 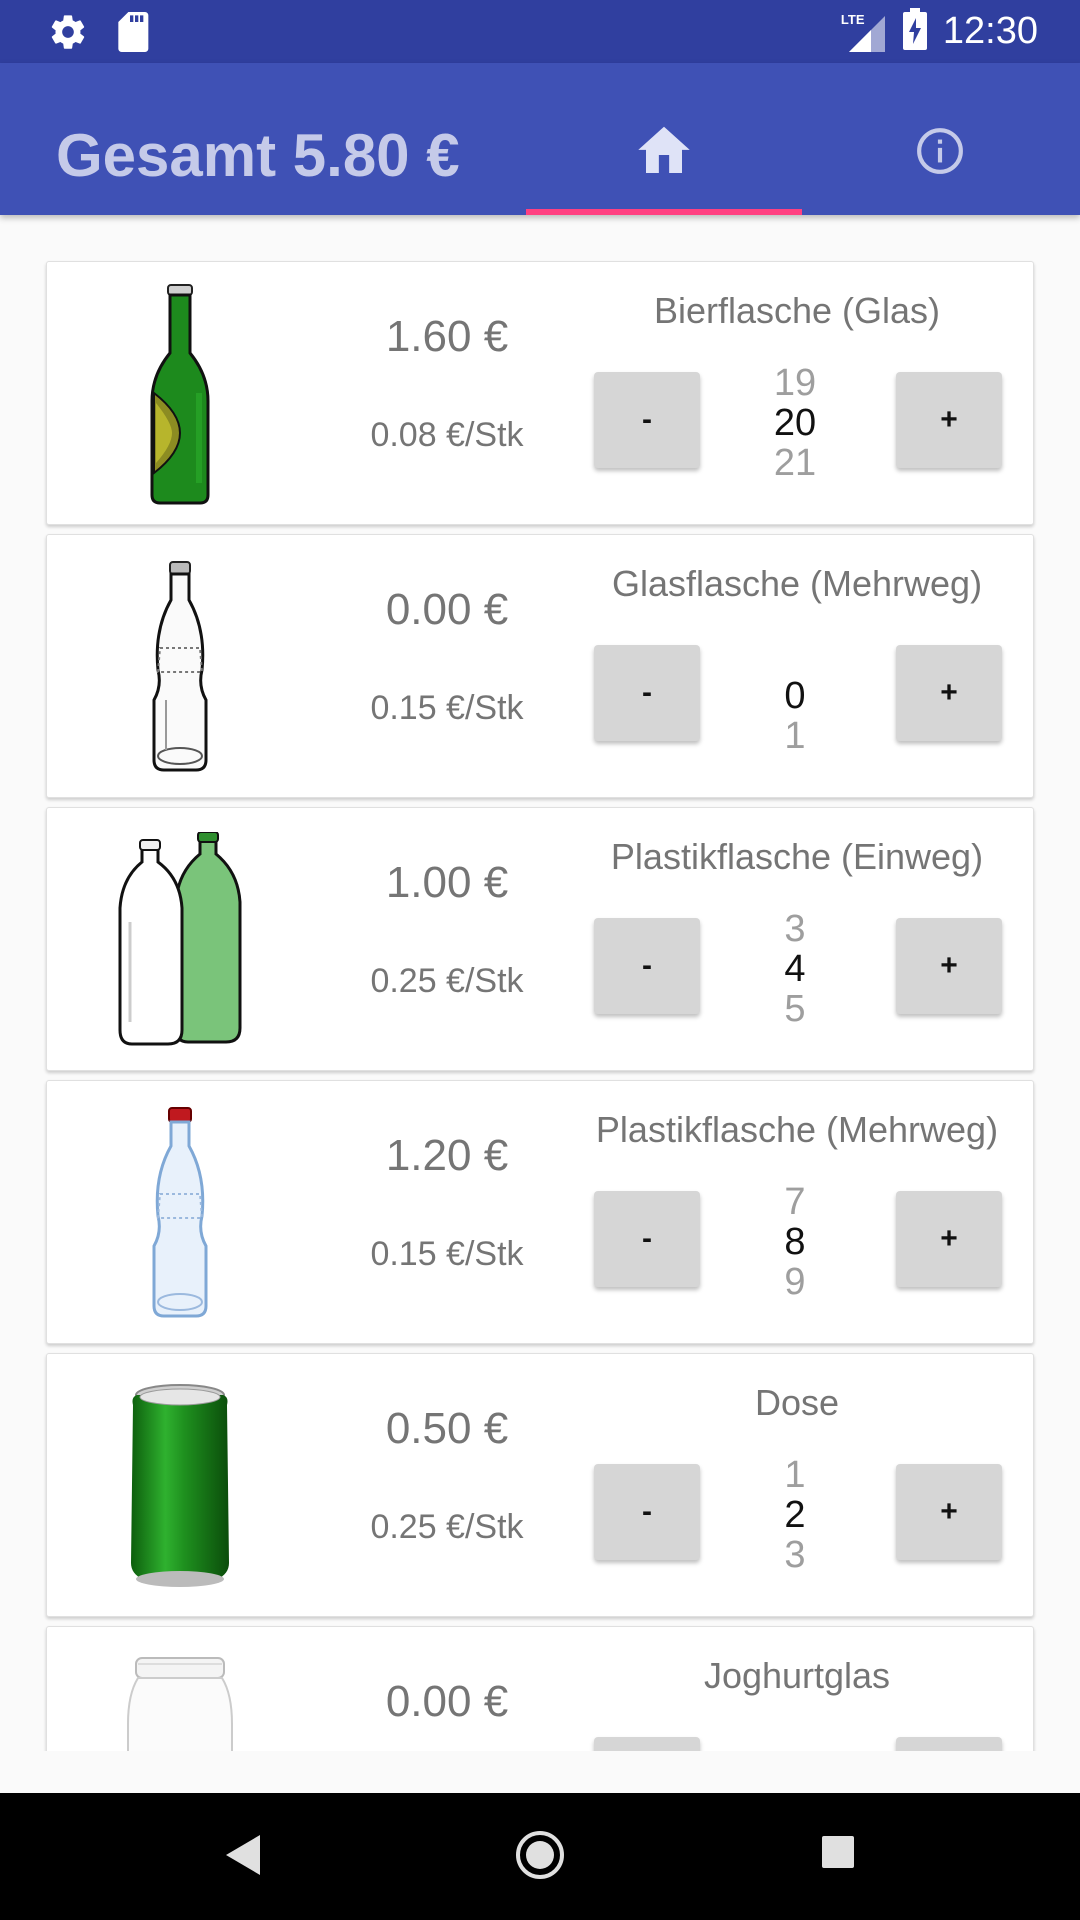 What do you see at coordinates (795, 1009) in the screenshot?
I see `picker-next-value: 5` at bounding box center [795, 1009].